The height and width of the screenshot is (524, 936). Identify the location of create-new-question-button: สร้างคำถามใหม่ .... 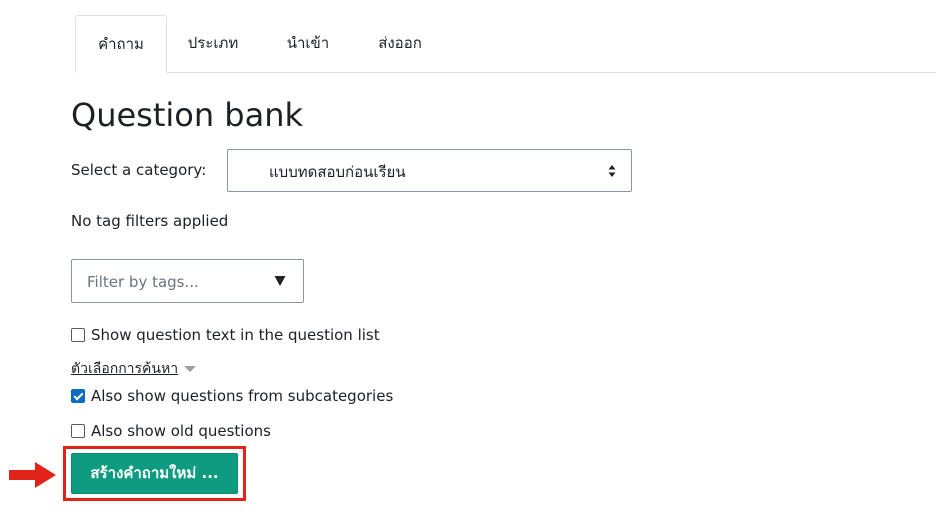
(154, 473).